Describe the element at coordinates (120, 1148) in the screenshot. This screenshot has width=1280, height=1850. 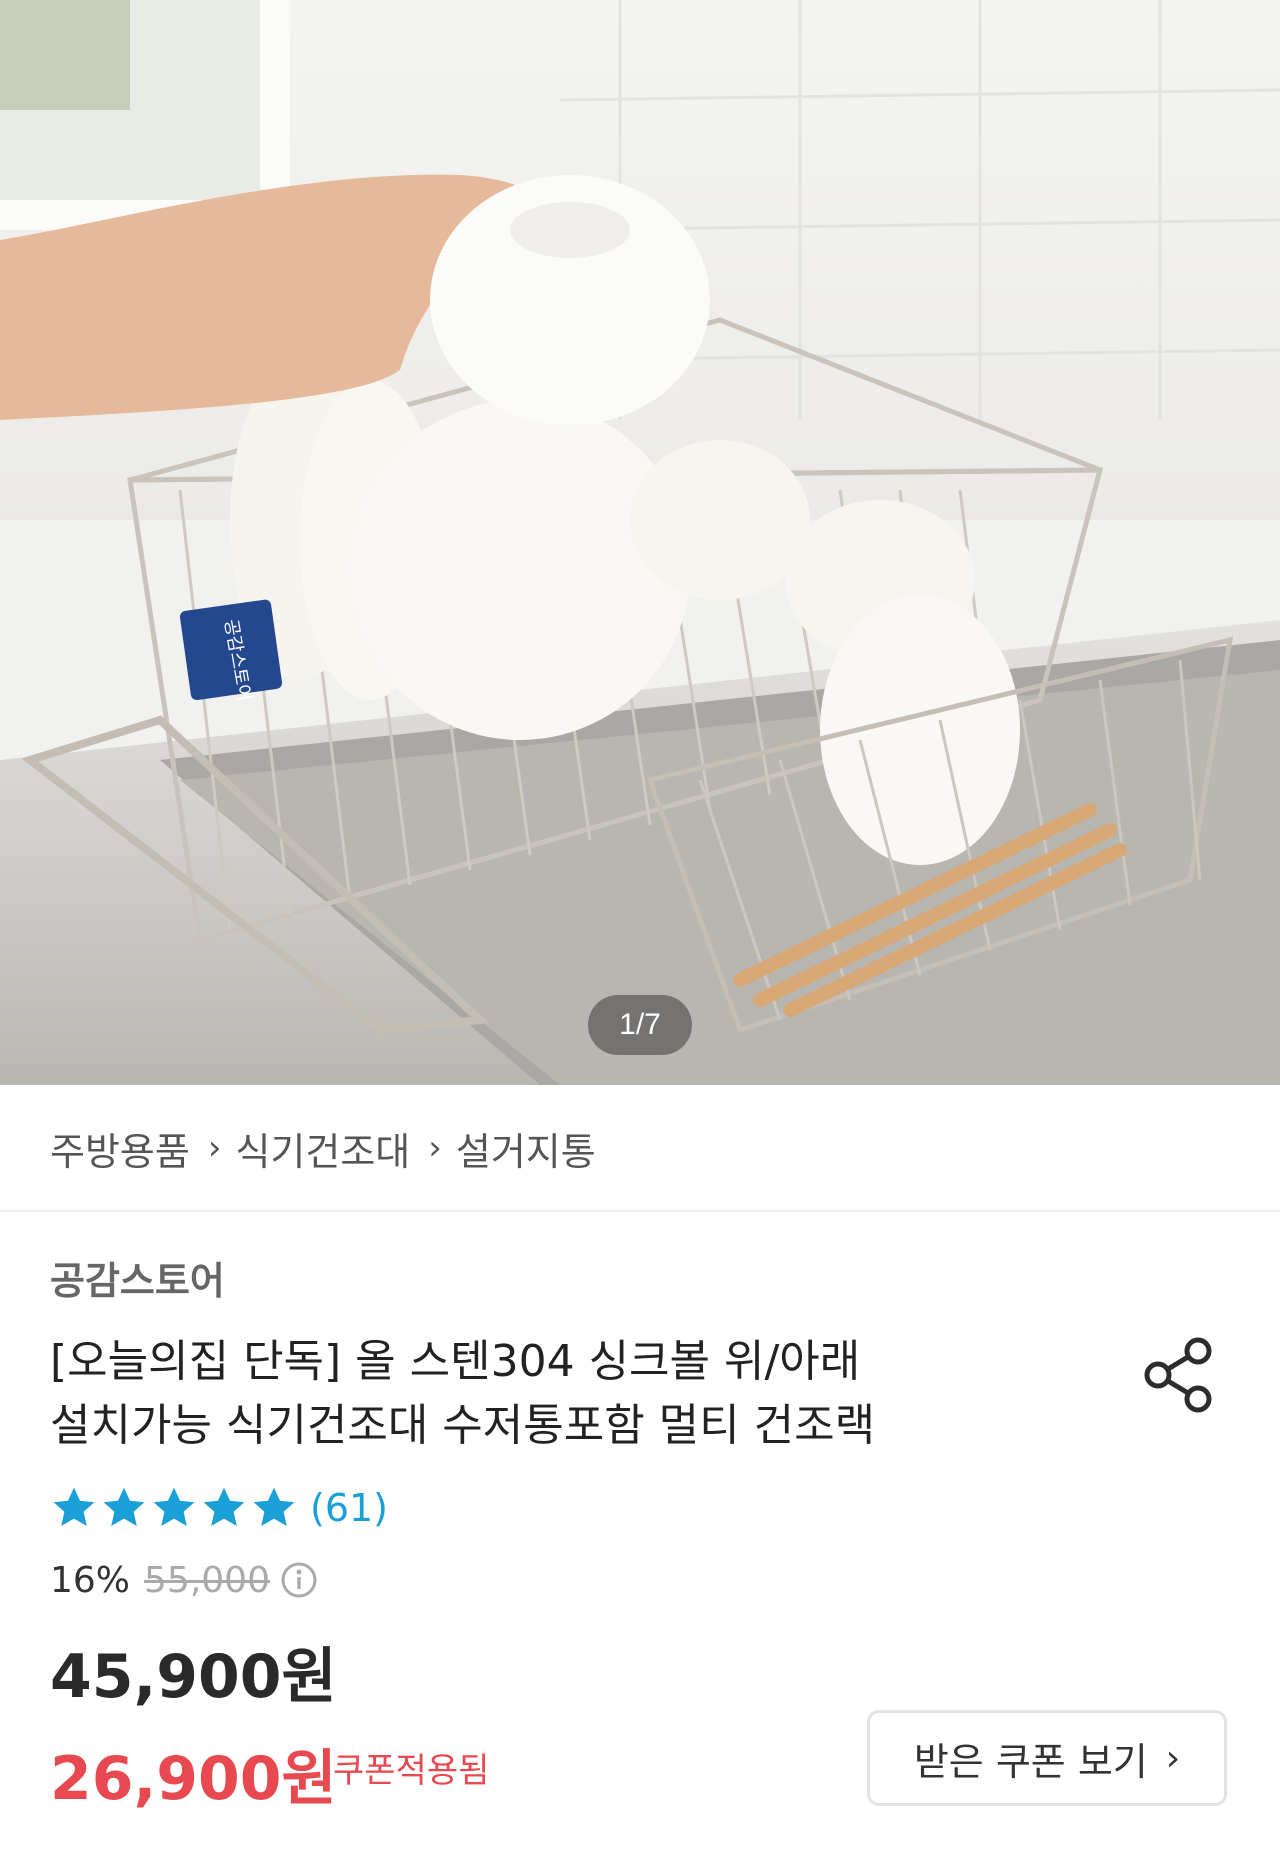
I see `breadcrumb-item-kitchen: 주방용품` at that location.